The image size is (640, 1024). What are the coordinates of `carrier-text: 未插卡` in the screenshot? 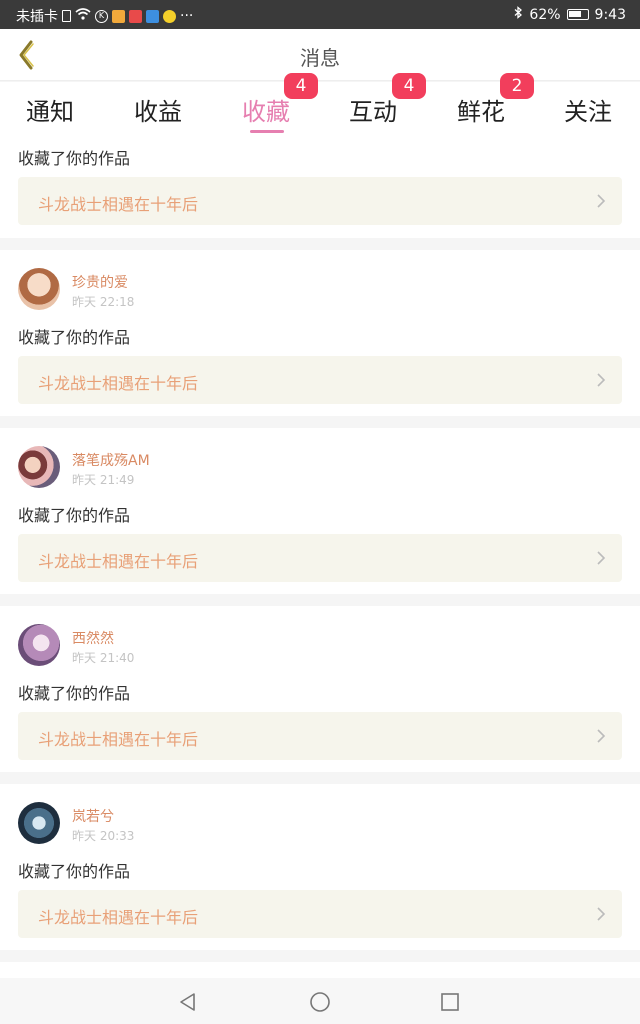 It's located at (37, 17).